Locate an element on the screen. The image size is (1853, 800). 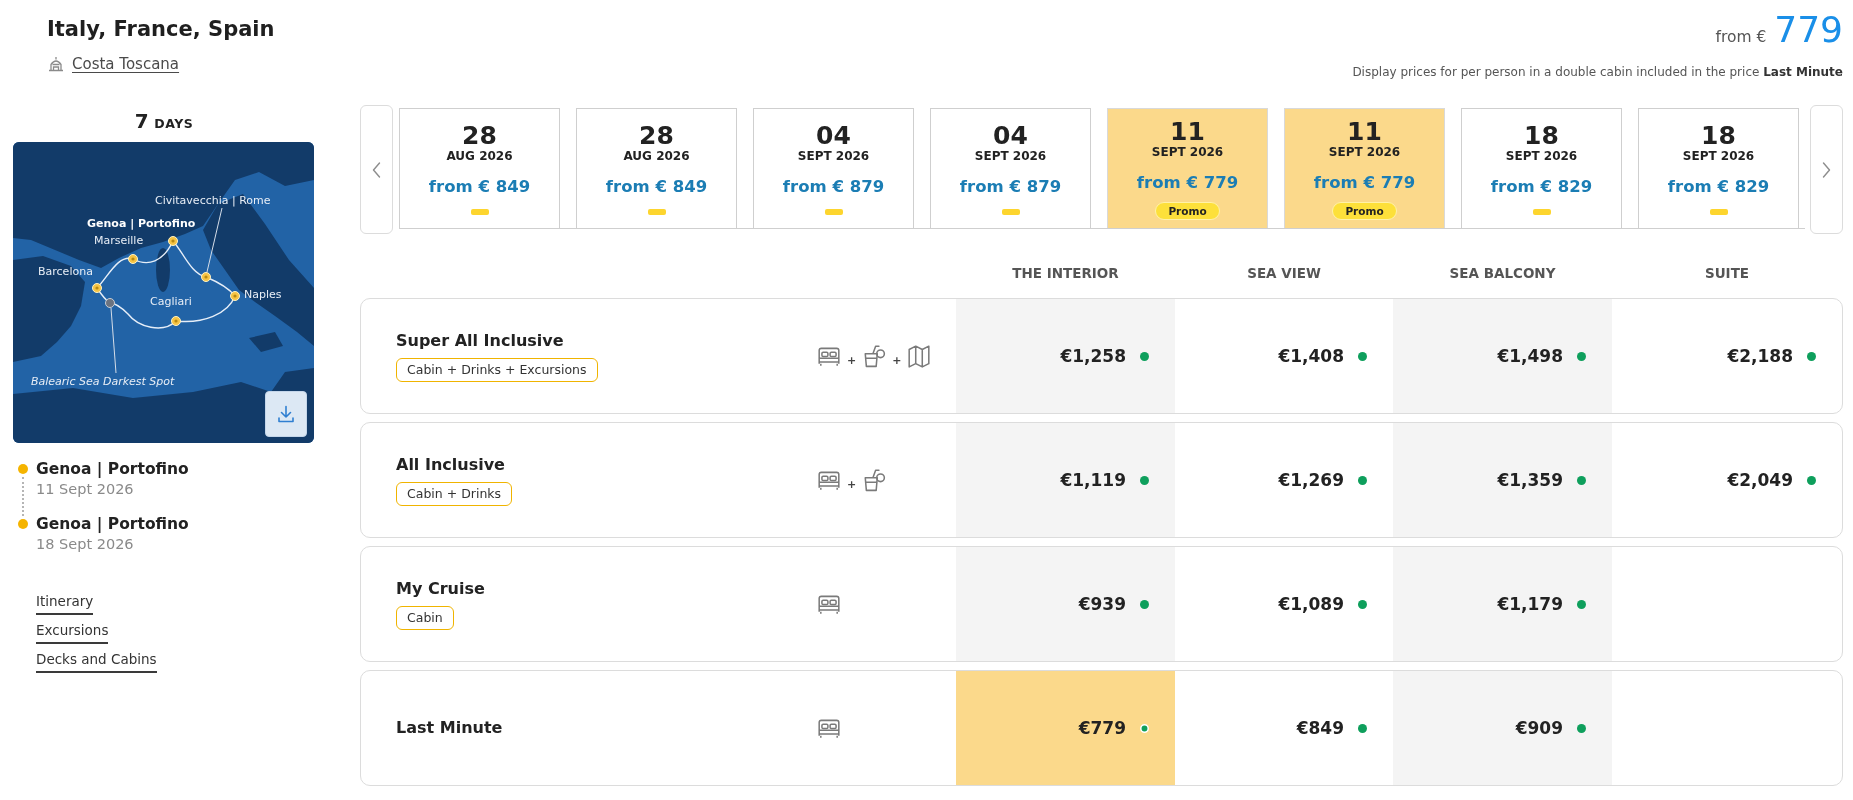
price-cell: €1,269 is located at coordinates (1284, 480).